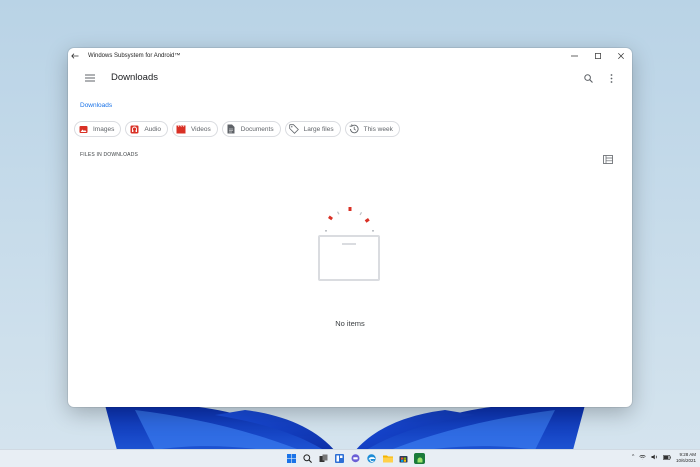 The height and width of the screenshot is (467, 700). I want to click on volume-icon, so click(654, 457).